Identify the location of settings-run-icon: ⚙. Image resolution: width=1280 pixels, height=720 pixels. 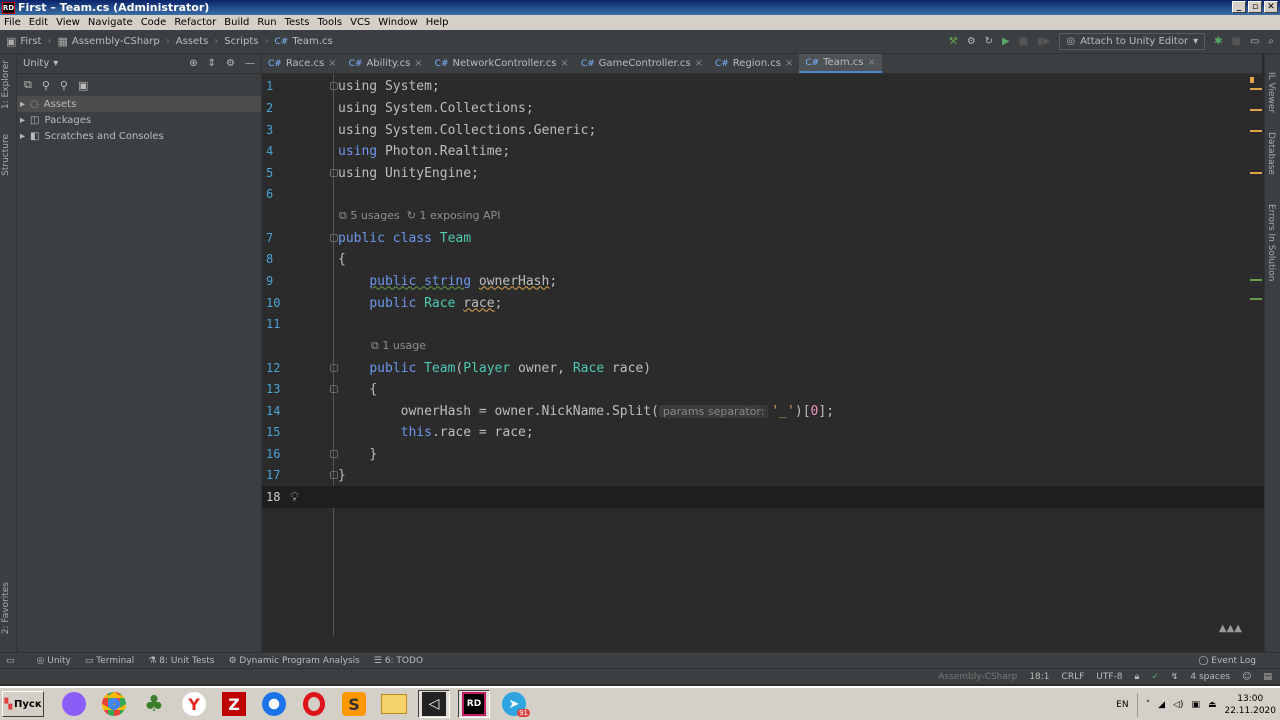
(971, 41).